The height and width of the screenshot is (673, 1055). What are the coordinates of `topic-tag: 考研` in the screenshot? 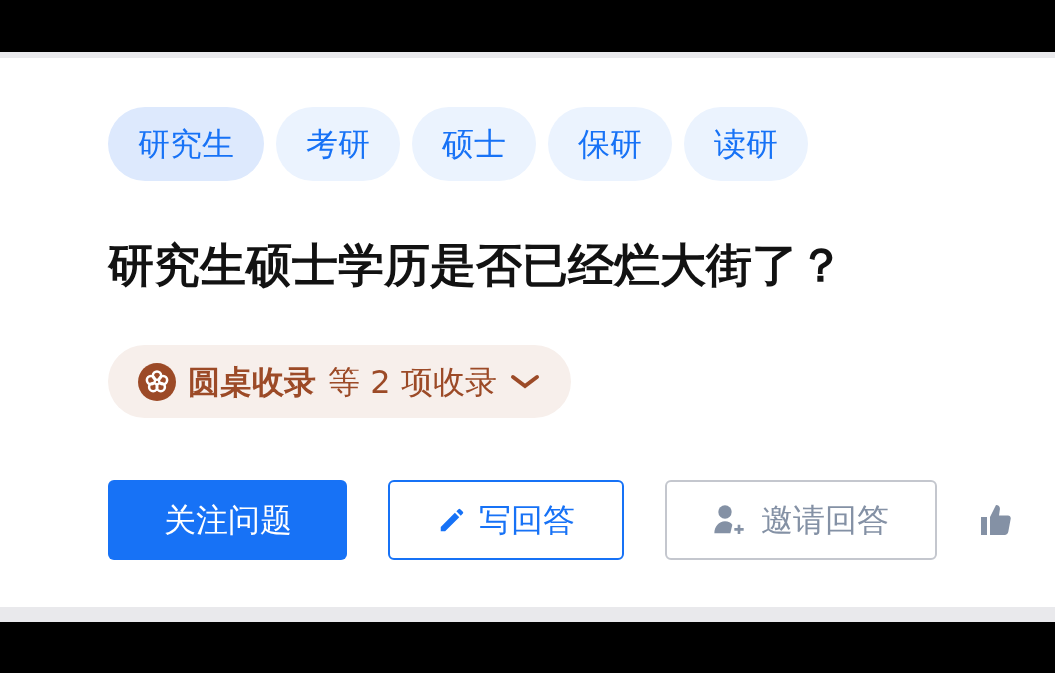 It's located at (338, 144).